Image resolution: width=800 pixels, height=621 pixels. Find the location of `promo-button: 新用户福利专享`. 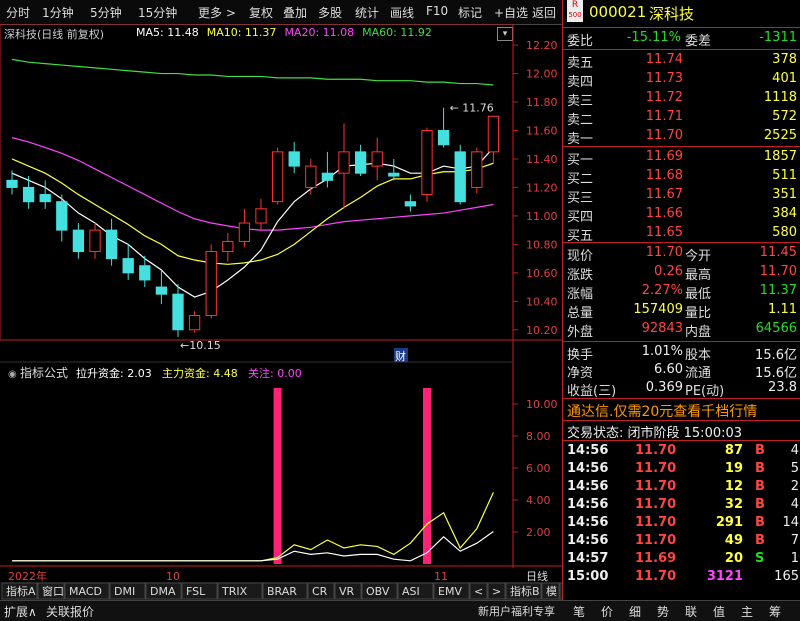

promo-button: 新用户福利专享 is located at coordinates (516, 611).